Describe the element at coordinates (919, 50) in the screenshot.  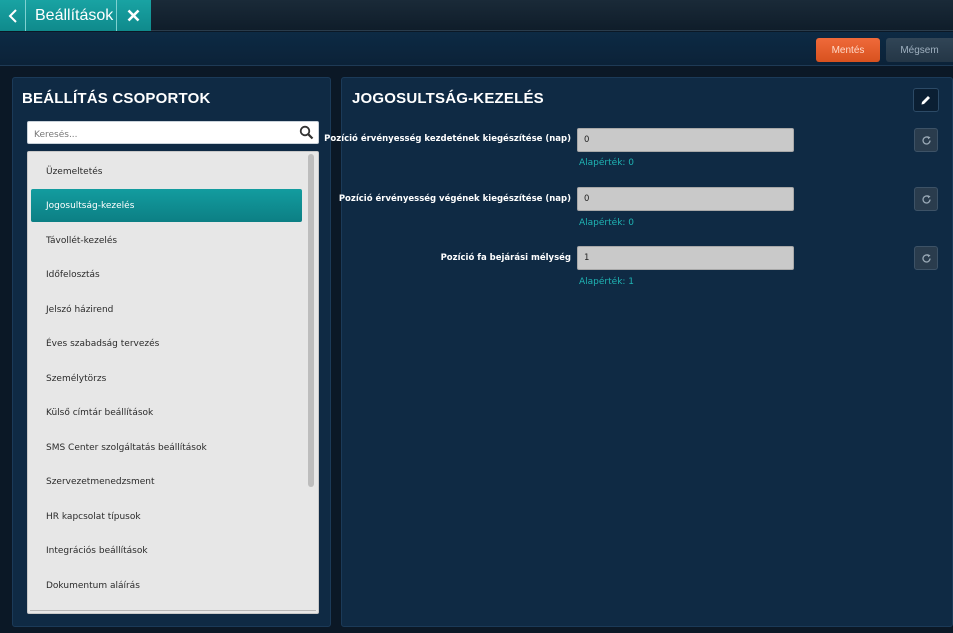
I see `cancel-button: Mégsem` at that location.